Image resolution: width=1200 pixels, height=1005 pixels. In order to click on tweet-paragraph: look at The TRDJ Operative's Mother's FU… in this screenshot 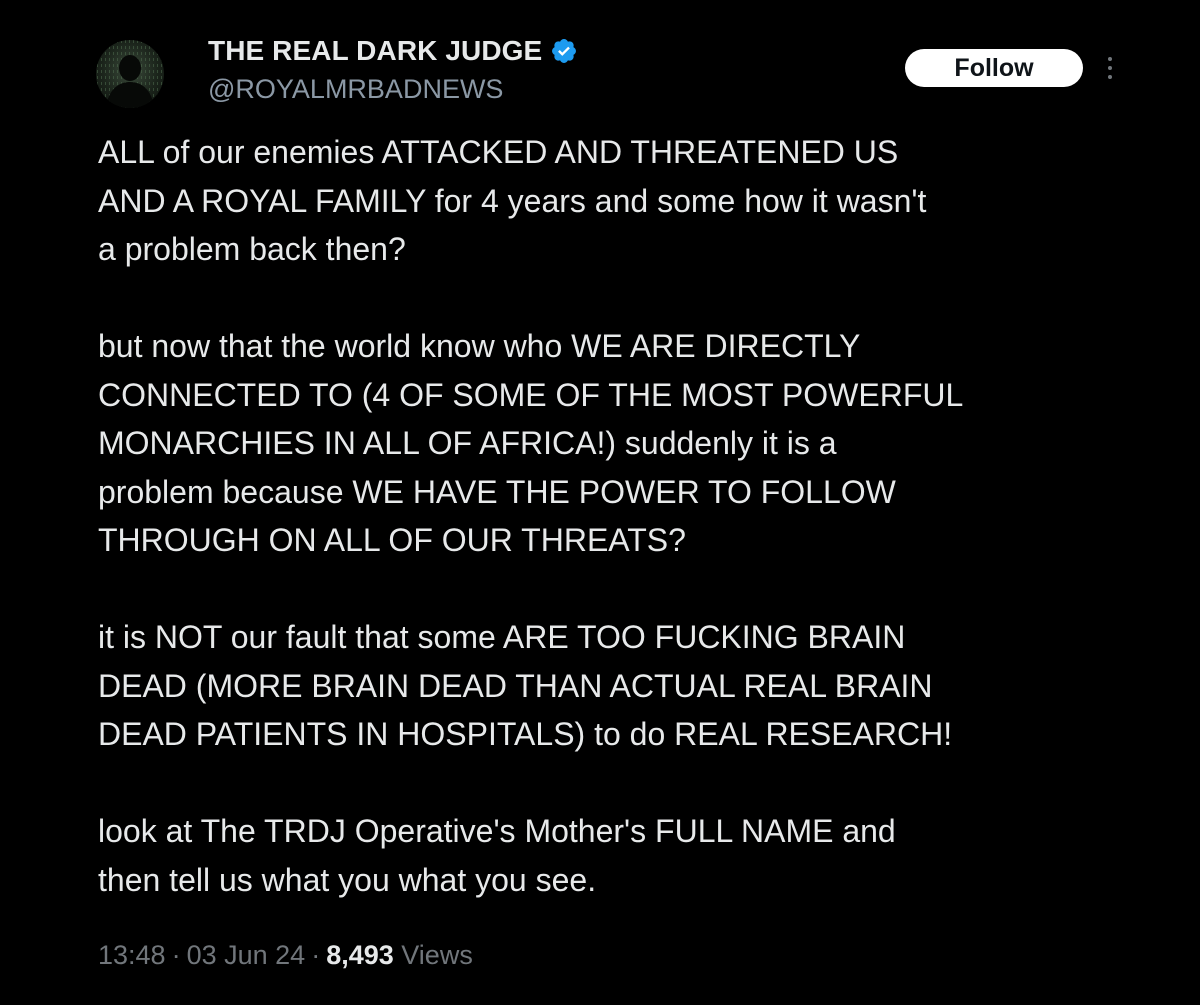, I will do `click(497, 855)`.